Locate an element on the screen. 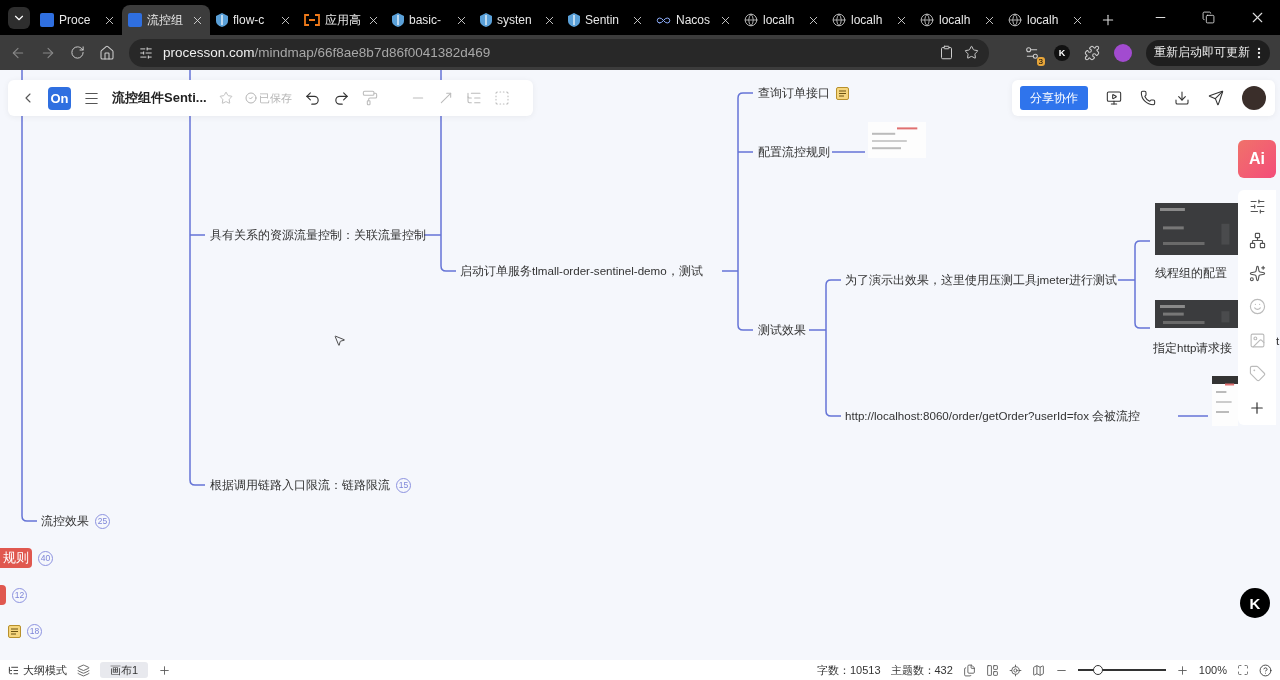  topic-text: 指定http请求接 is located at coordinates (1193, 348).